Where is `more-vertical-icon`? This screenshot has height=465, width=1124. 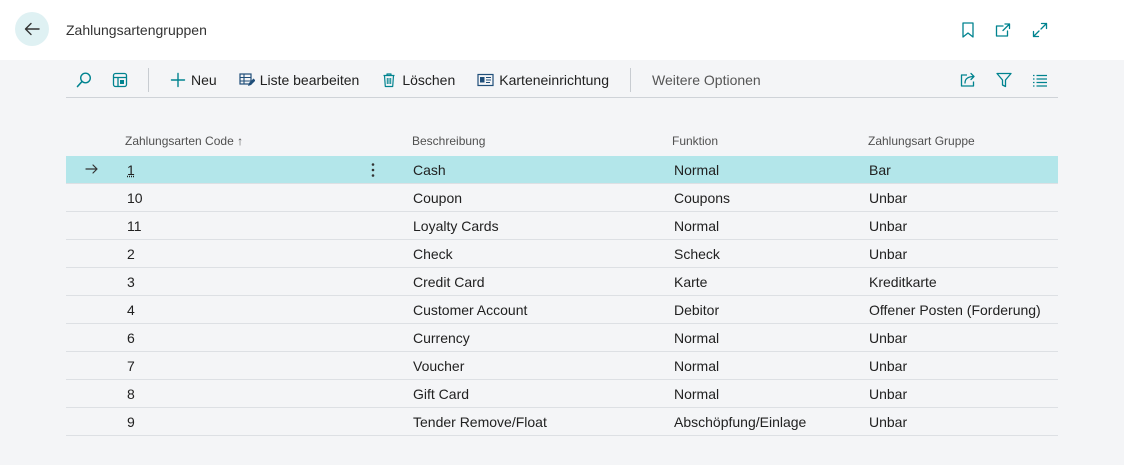
more-vertical-icon is located at coordinates (373, 170).